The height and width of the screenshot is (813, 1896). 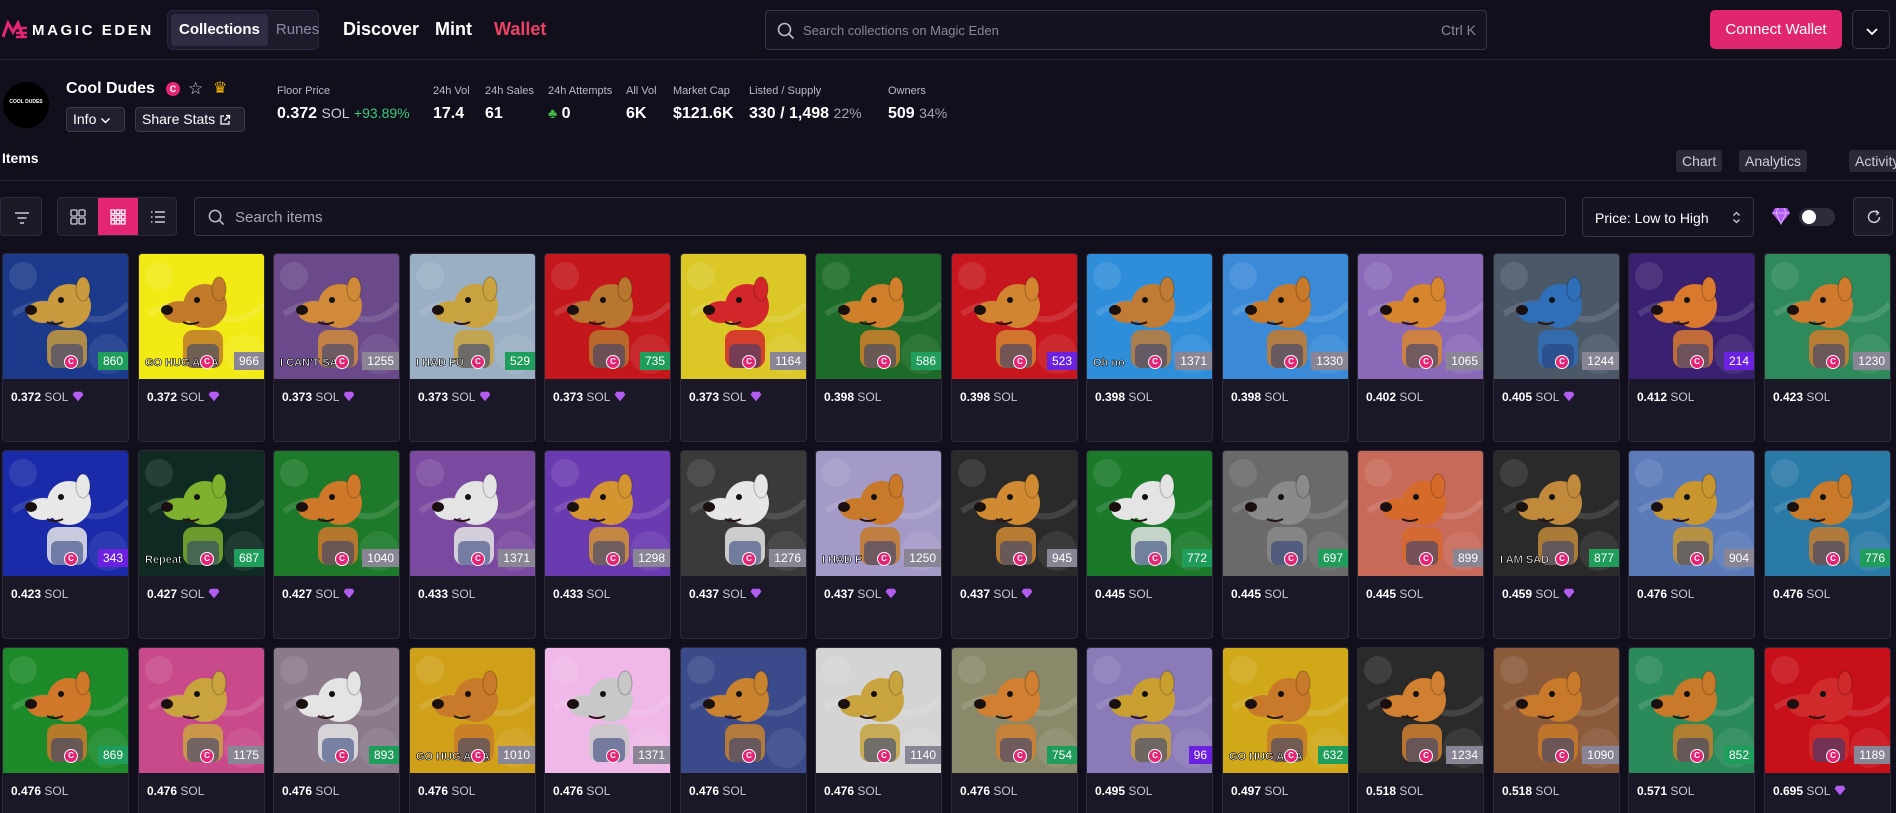 I want to click on nft-thumbnail: Repeat C 687, so click(x=201, y=513).